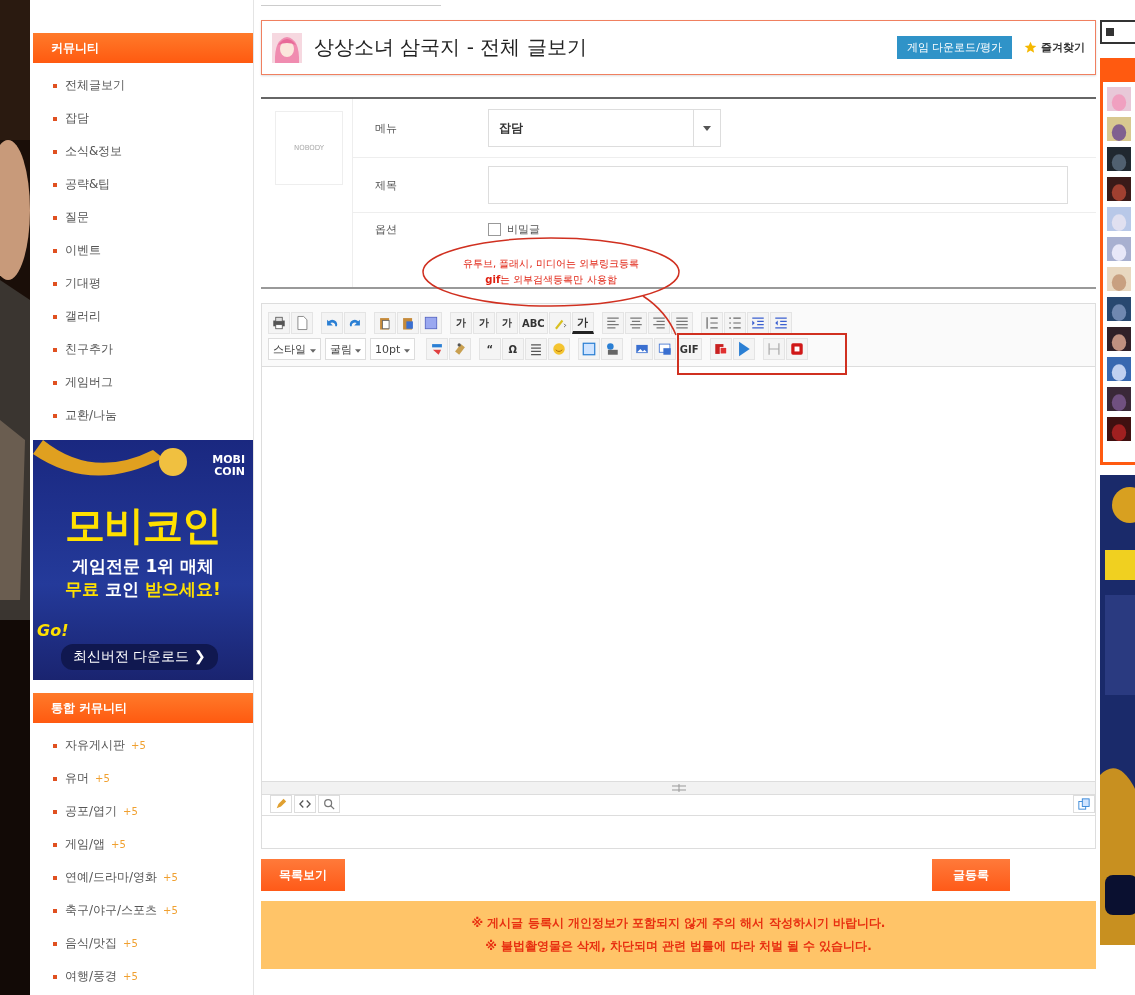 Image resolution: width=1135 pixels, height=995 pixels. What do you see at coordinates (83, 283) in the screenshot?
I see `sidebar-link: 기대평` at bounding box center [83, 283].